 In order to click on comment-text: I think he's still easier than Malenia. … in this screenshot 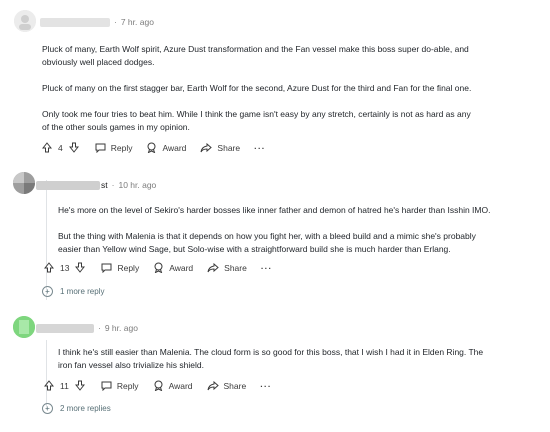, I will do `click(271, 352)`.